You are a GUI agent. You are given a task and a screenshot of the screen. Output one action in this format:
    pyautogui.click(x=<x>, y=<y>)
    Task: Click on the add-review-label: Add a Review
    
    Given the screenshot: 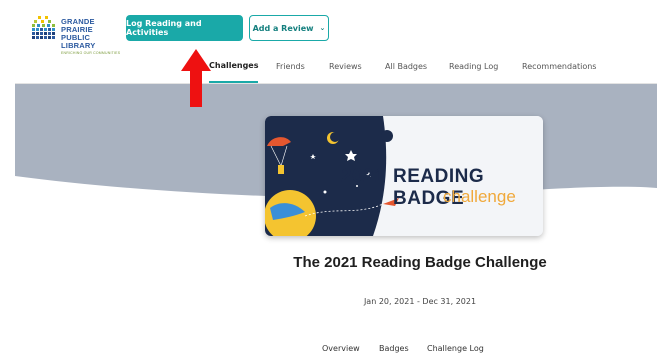 What is the action you would take?
    pyautogui.click(x=283, y=28)
    